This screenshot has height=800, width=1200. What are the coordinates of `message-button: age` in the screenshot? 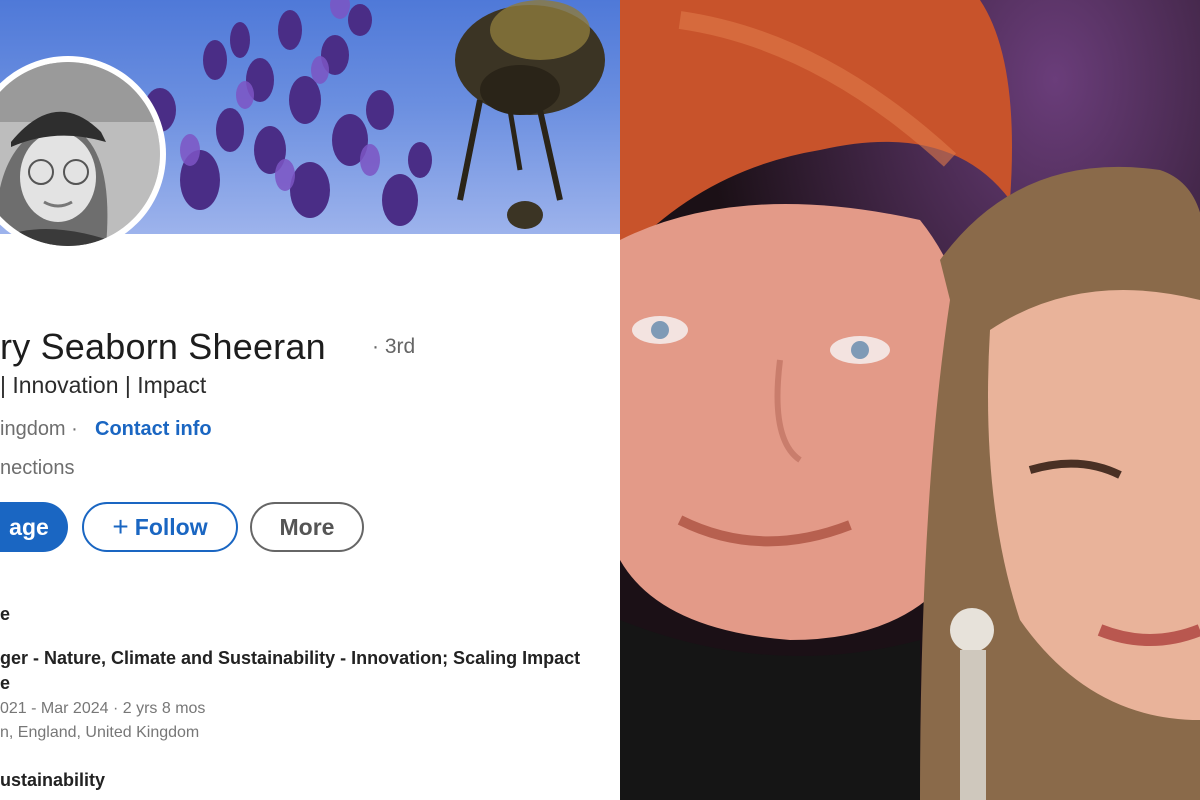 It's located at (34, 527).